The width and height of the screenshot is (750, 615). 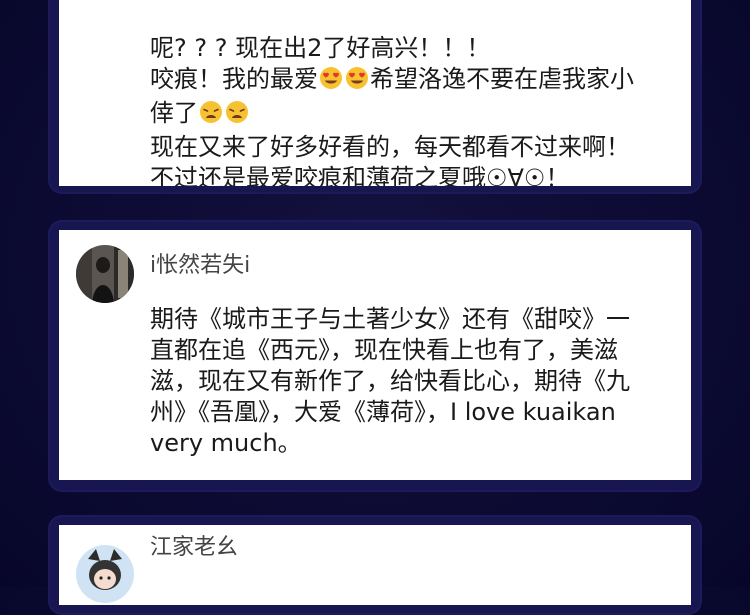 What do you see at coordinates (390, 147) in the screenshot?
I see `comment-line: 现在又来了好多好看的，每天都看不过来啊！` at bounding box center [390, 147].